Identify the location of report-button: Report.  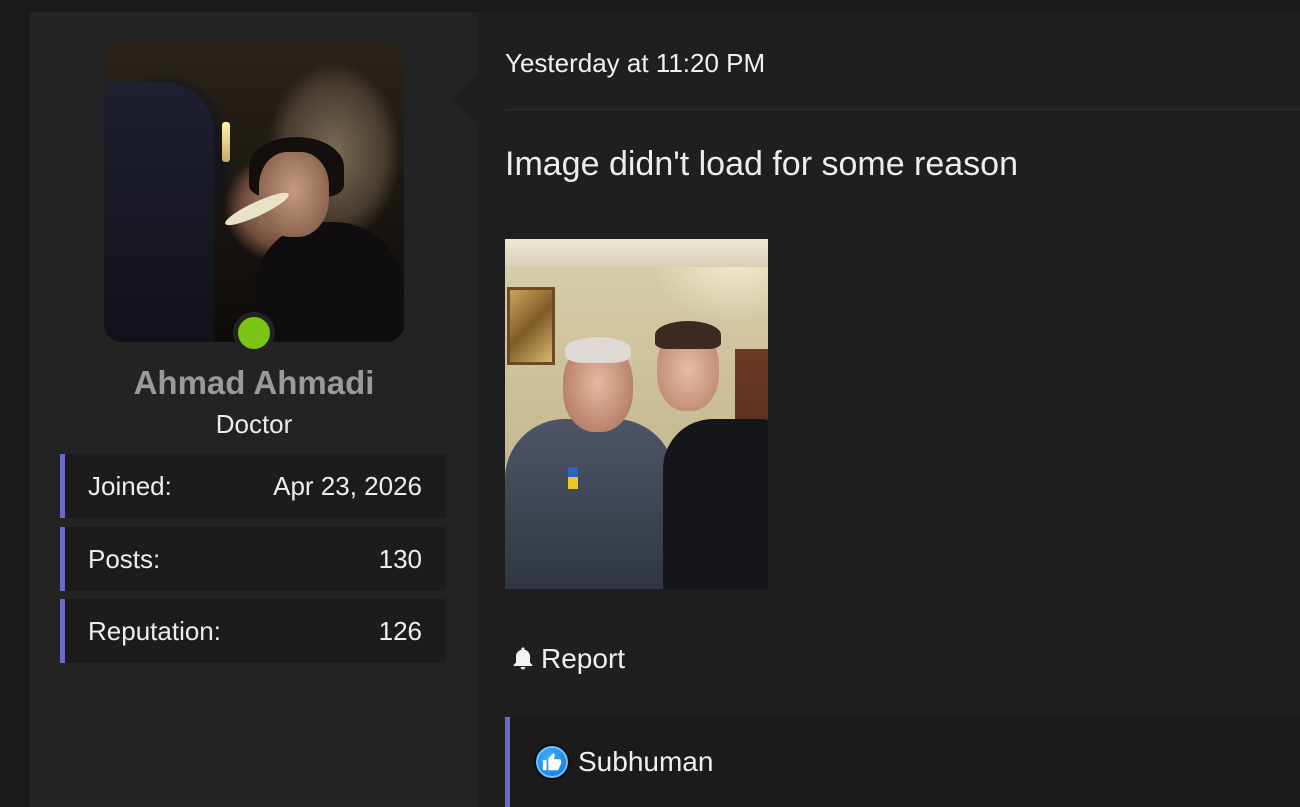
(567, 659).